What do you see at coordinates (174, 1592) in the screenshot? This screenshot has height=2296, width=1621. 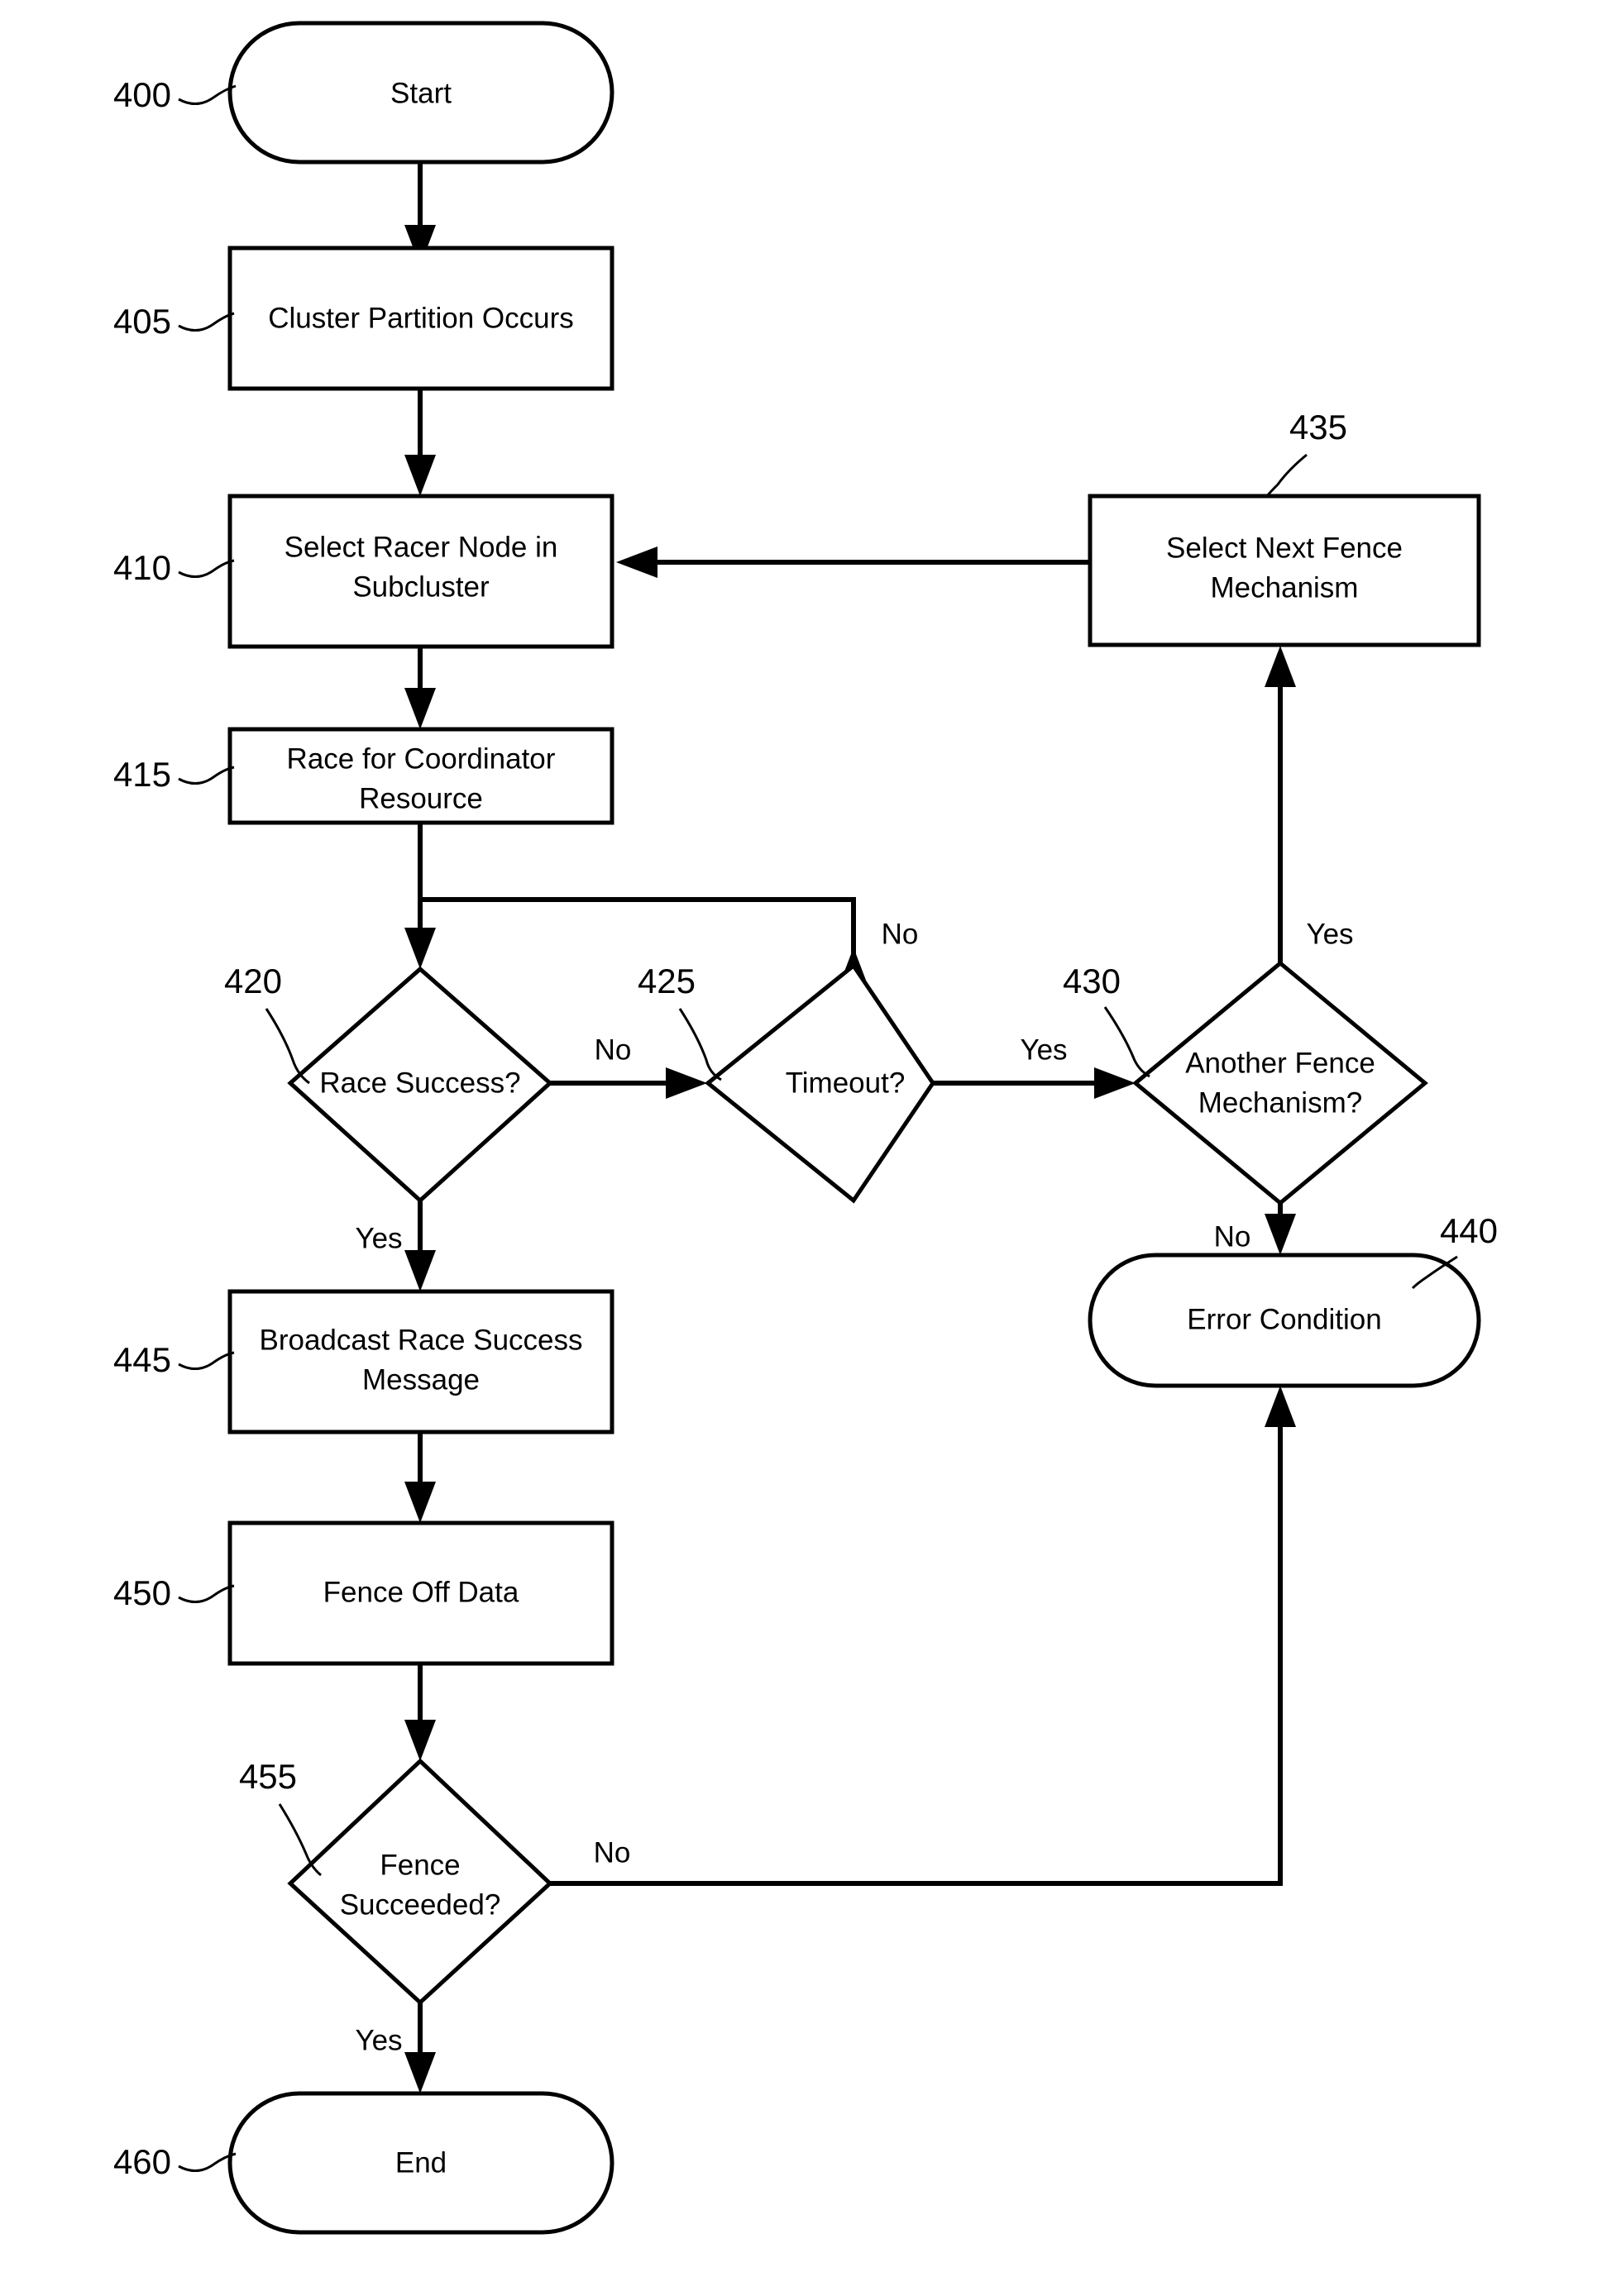 I see `ref-callout-450: 450` at bounding box center [174, 1592].